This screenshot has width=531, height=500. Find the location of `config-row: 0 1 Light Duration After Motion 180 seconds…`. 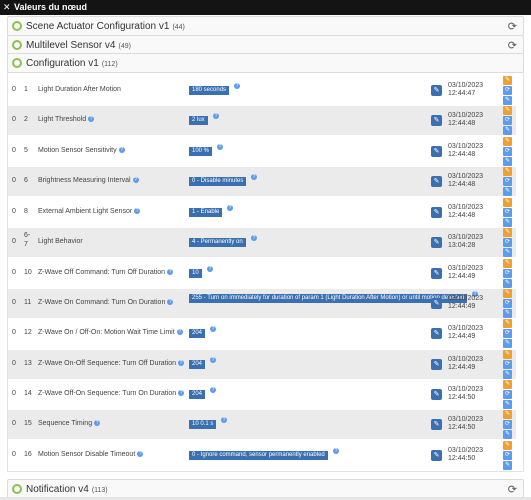

config-row: 0 1 Light Duration After Motion 180 seconds… is located at coordinates (262, 90).